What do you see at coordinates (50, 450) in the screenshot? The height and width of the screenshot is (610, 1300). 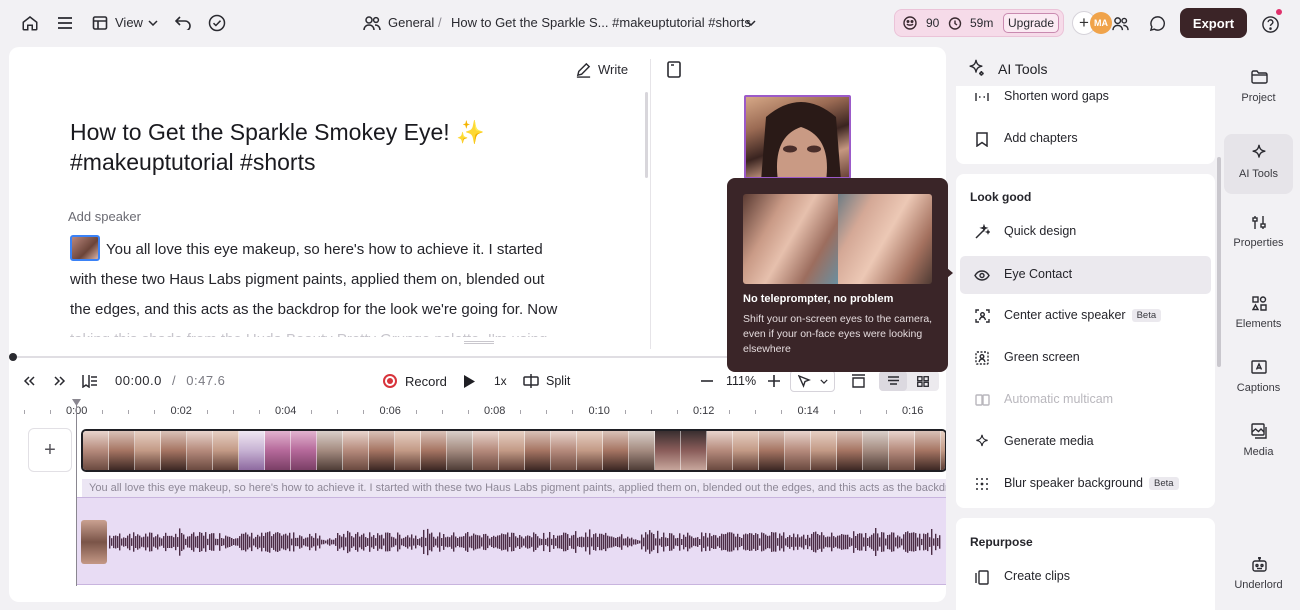 I see `add-track-button: +` at bounding box center [50, 450].